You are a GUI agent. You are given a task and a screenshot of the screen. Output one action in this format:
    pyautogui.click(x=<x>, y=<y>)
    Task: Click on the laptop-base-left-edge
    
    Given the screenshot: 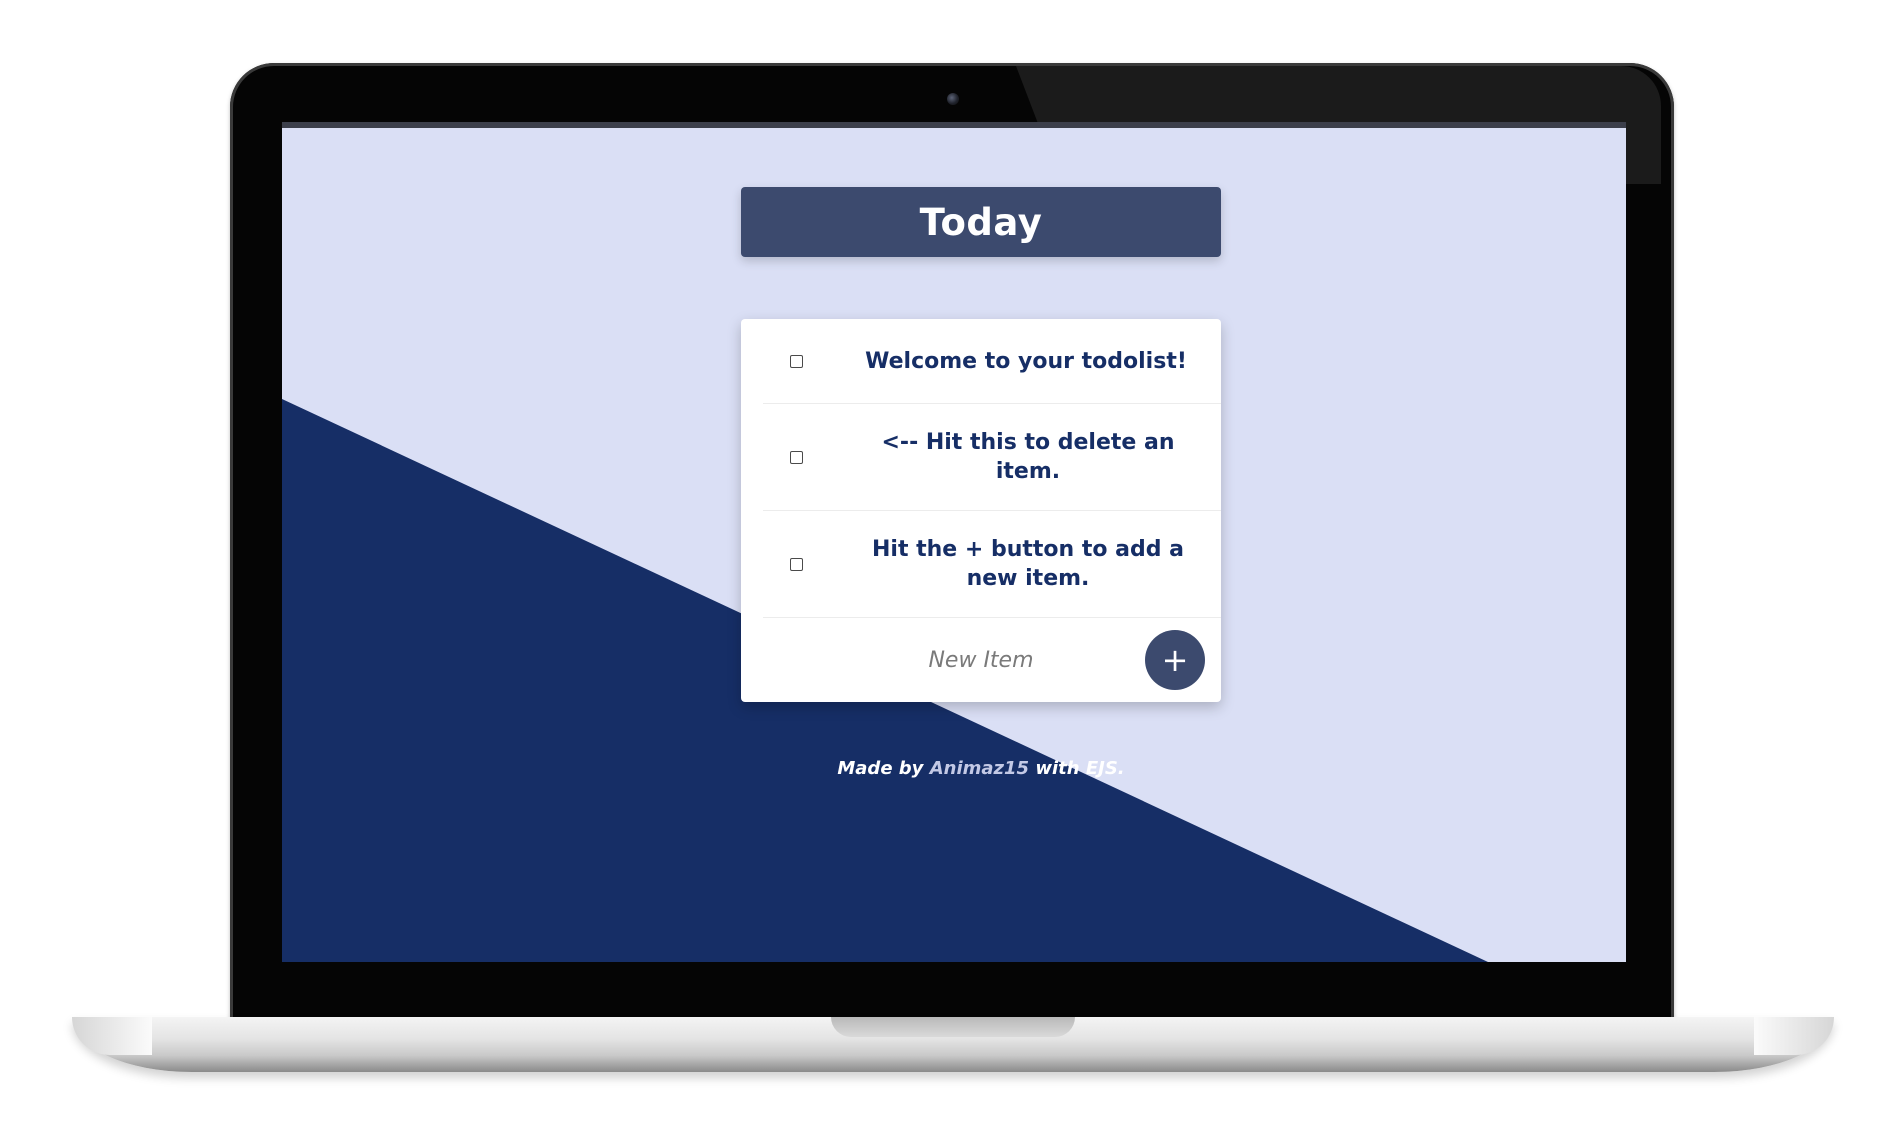 What is the action you would take?
    pyautogui.click(x=112, y=1036)
    